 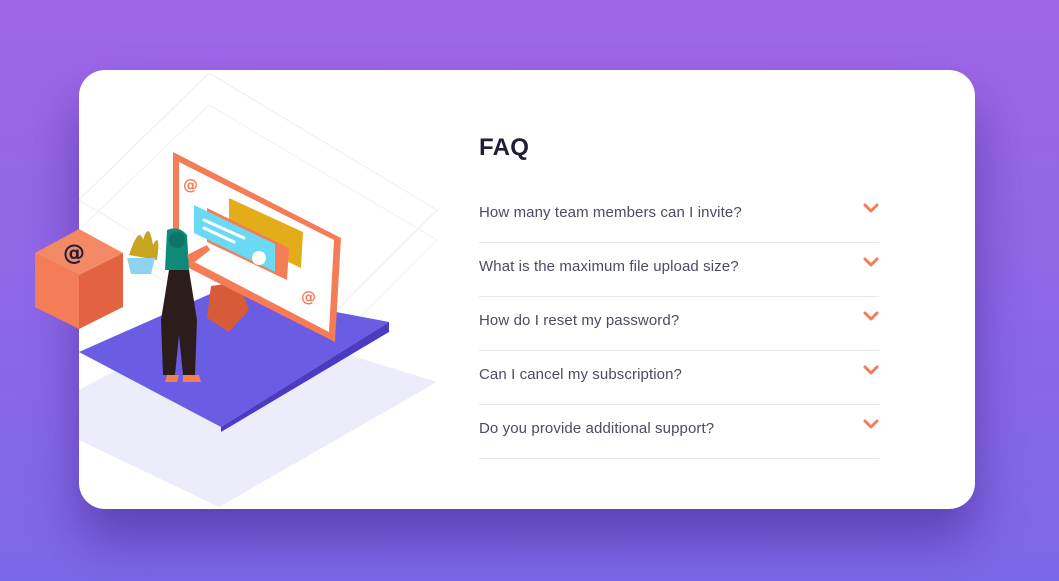 What do you see at coordinates (190, 185) in the screenshot?
I see `screen-at-symbol: @` at bounding box center [190, 185].